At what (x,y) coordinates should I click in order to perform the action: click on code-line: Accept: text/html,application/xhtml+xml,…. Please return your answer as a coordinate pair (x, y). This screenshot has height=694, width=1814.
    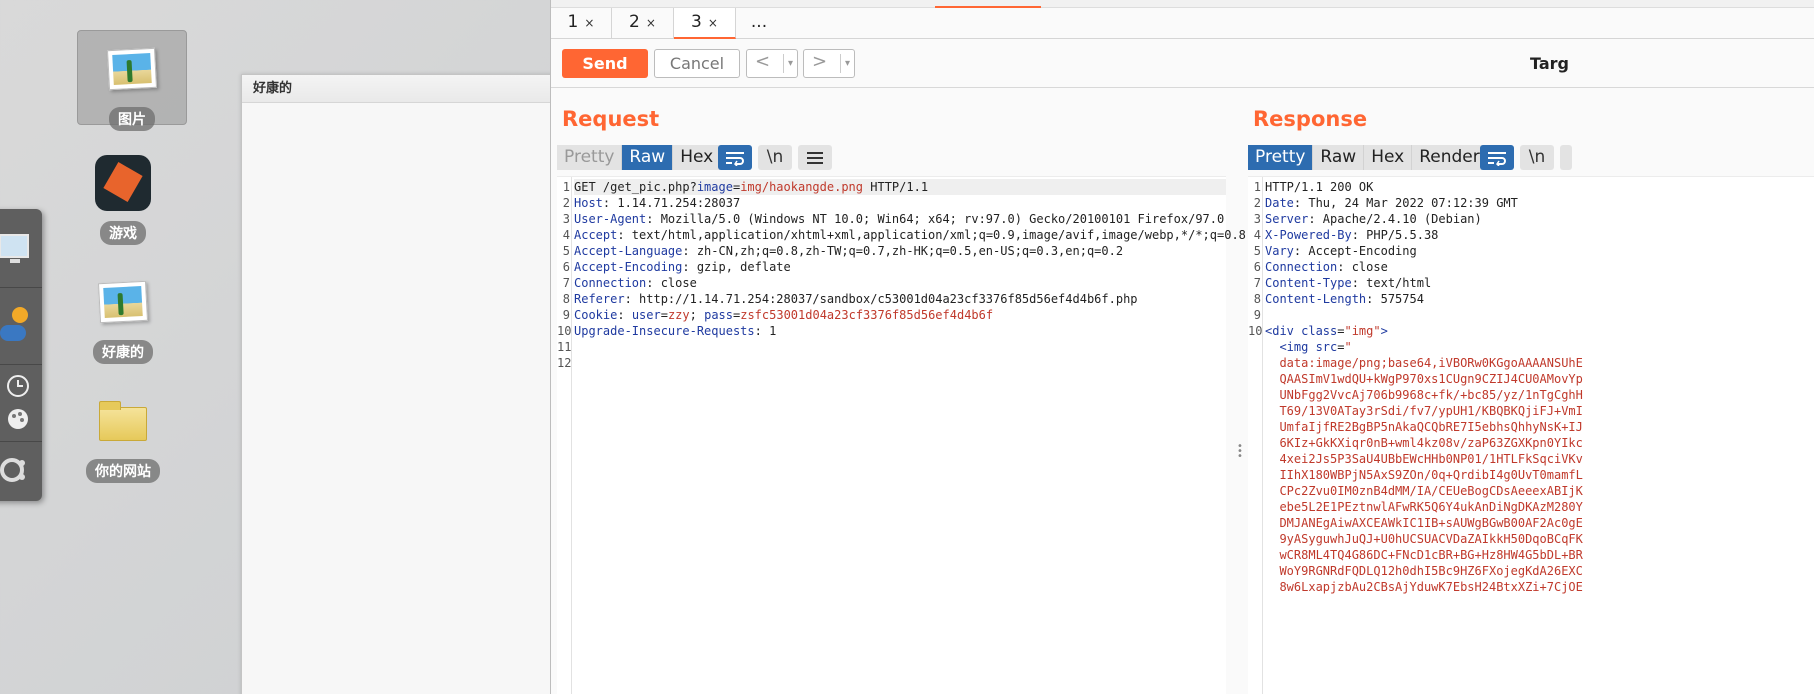
    Looking at the image, I should click on (910, 235).